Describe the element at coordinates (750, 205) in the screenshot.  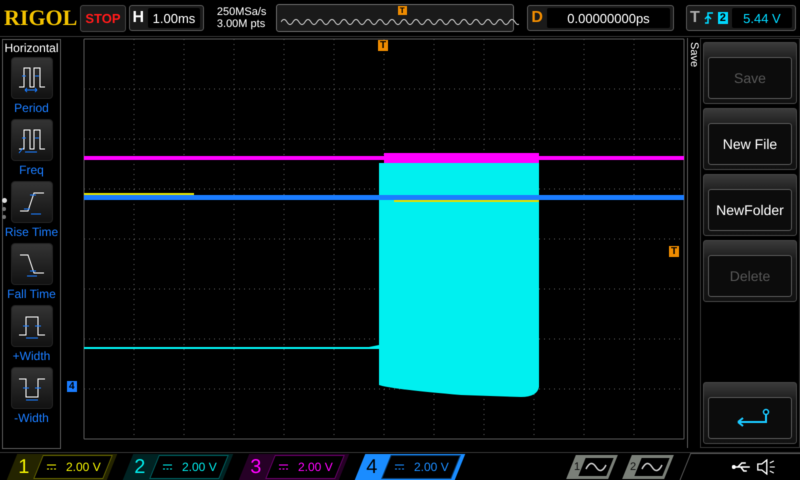
I see `softkey-button: NewFolder` at that location.